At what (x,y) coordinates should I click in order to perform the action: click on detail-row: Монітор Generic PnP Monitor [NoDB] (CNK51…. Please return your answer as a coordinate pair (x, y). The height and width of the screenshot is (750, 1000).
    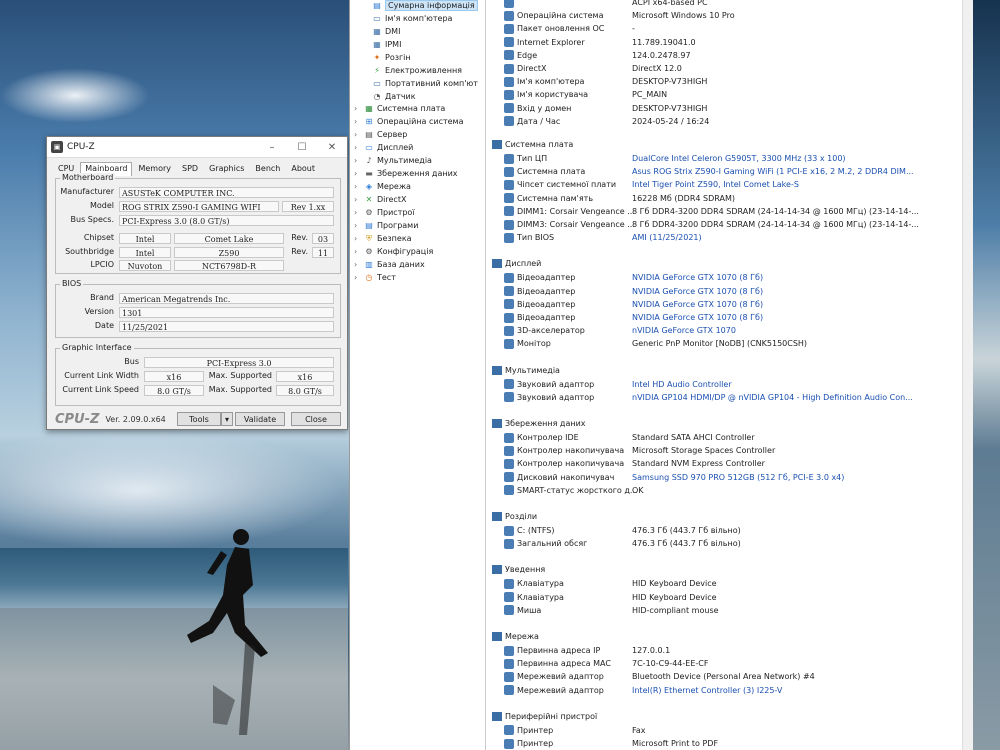
    Looking at the image, I should click on (734, 343).